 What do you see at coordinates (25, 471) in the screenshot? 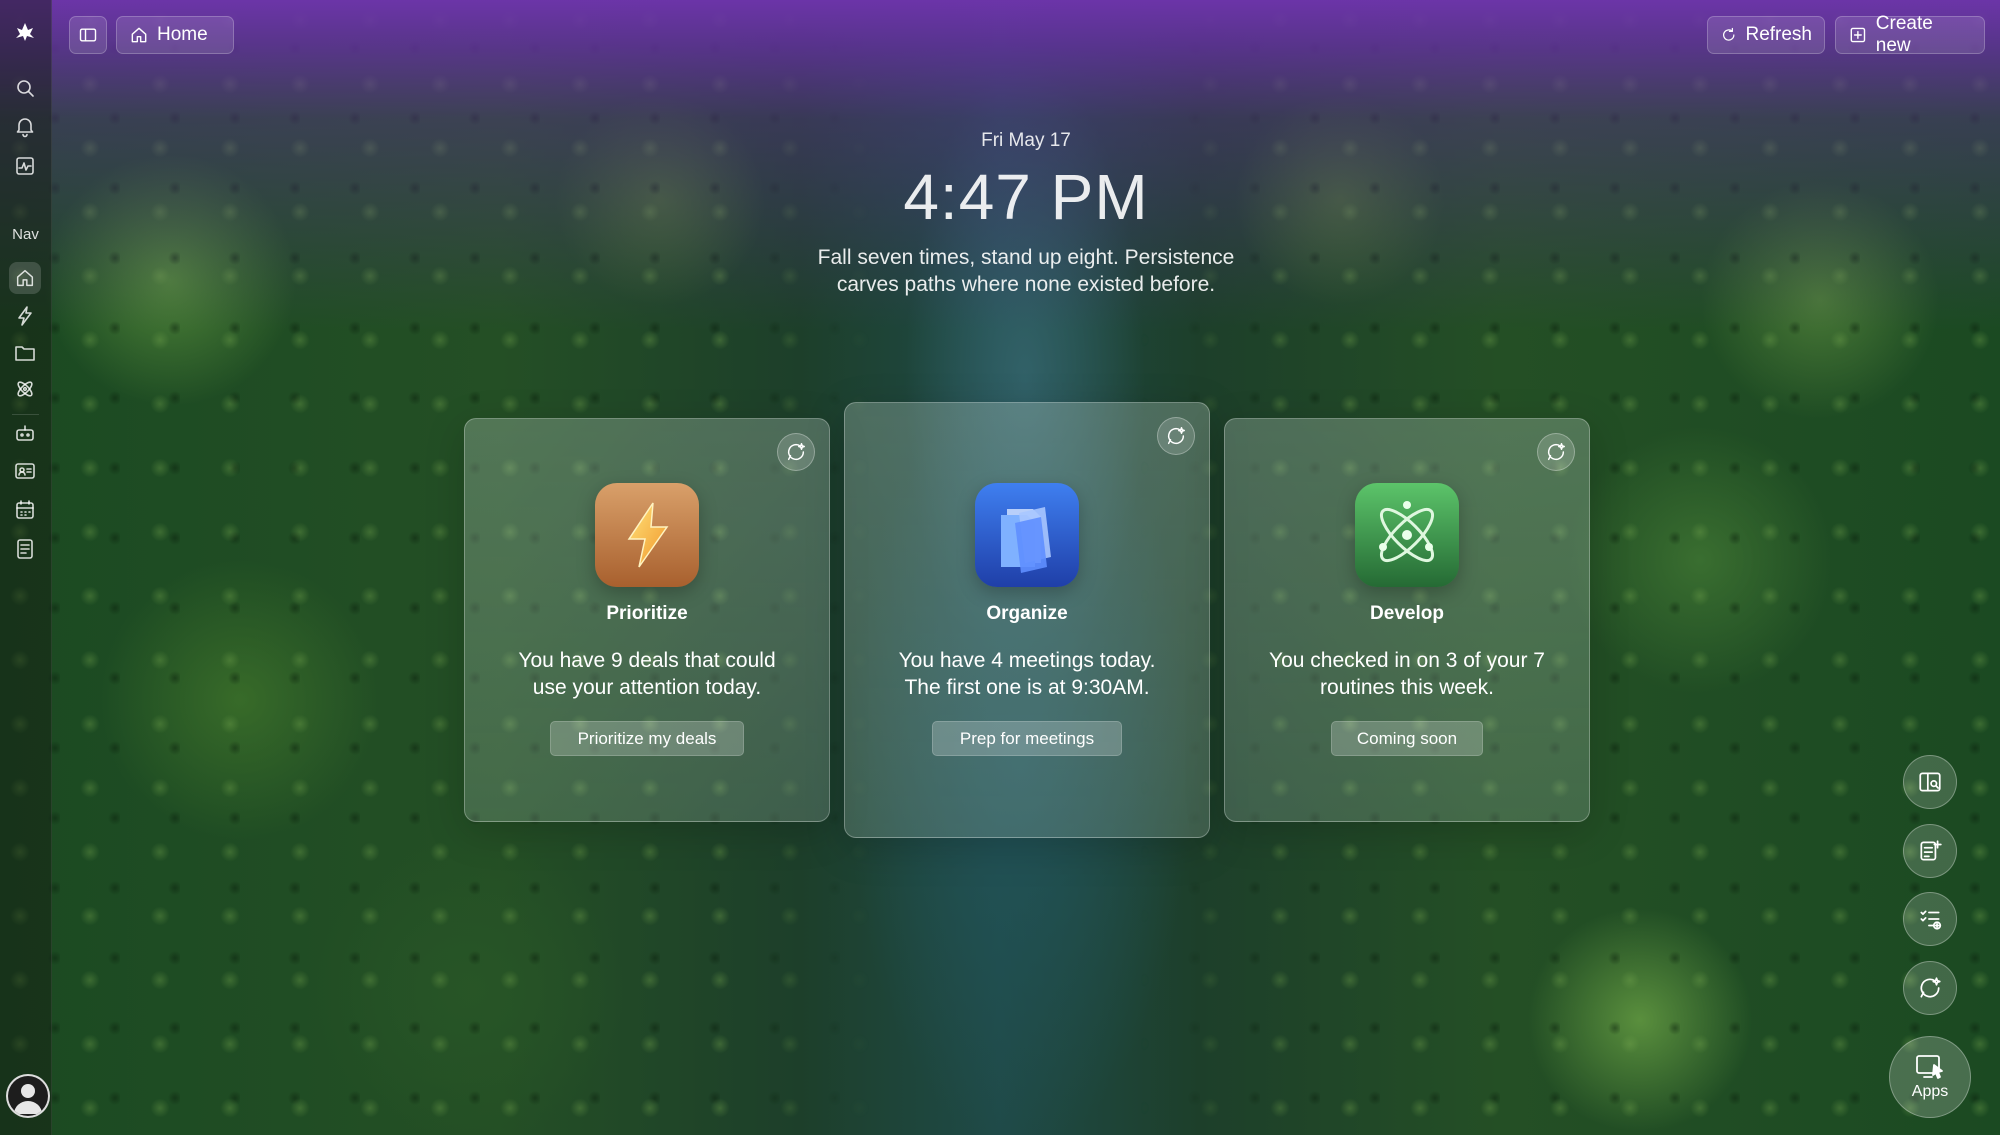
I see `contact-card-icon` at bounding box center [25, 471].